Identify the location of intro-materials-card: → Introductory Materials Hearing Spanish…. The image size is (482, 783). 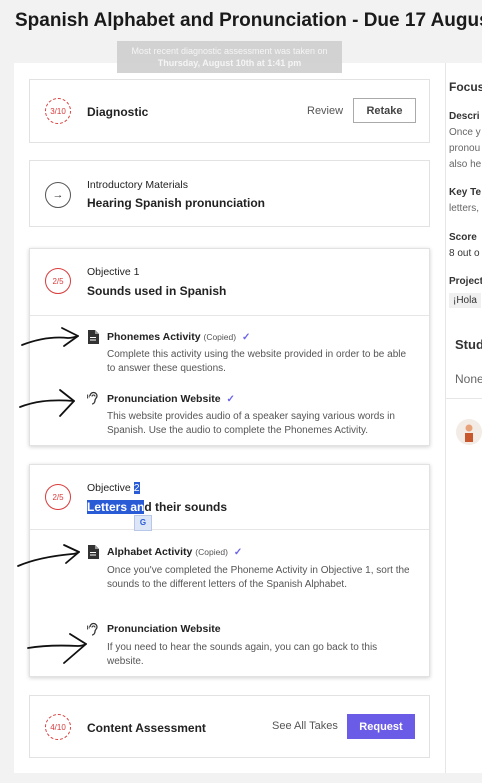
(229, 193).